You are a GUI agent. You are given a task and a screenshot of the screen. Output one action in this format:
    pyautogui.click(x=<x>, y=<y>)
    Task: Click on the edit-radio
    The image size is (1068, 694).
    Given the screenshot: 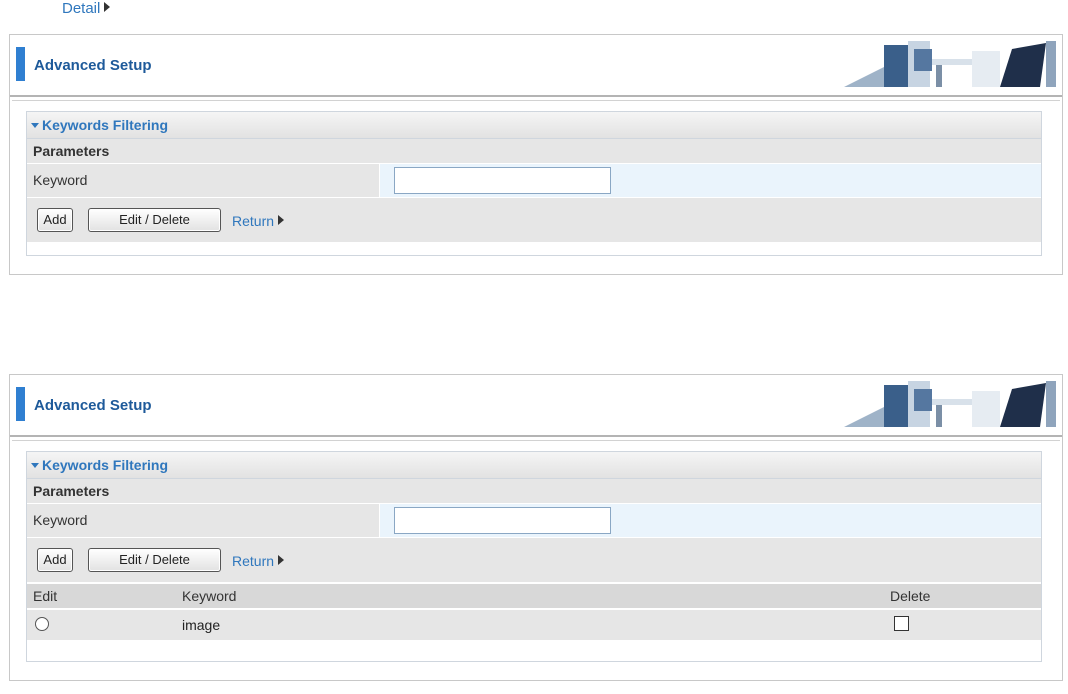 What is the action you would take?
    pyautogui.click(x=42, y=624)
    